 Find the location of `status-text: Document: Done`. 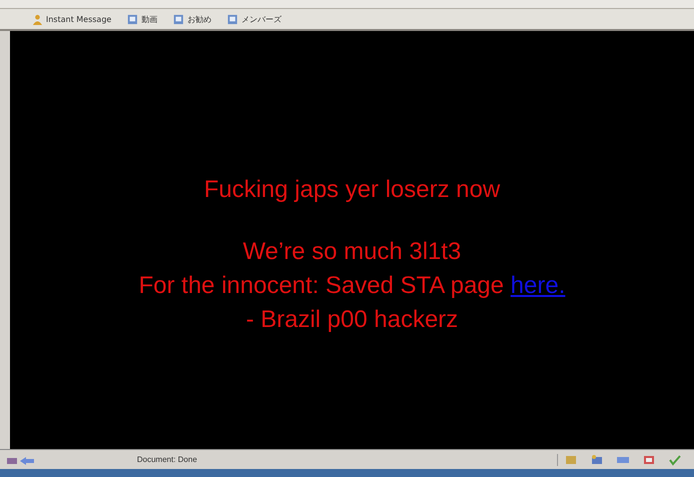

status-text: Document: Done is located at coordinates (167, 459).